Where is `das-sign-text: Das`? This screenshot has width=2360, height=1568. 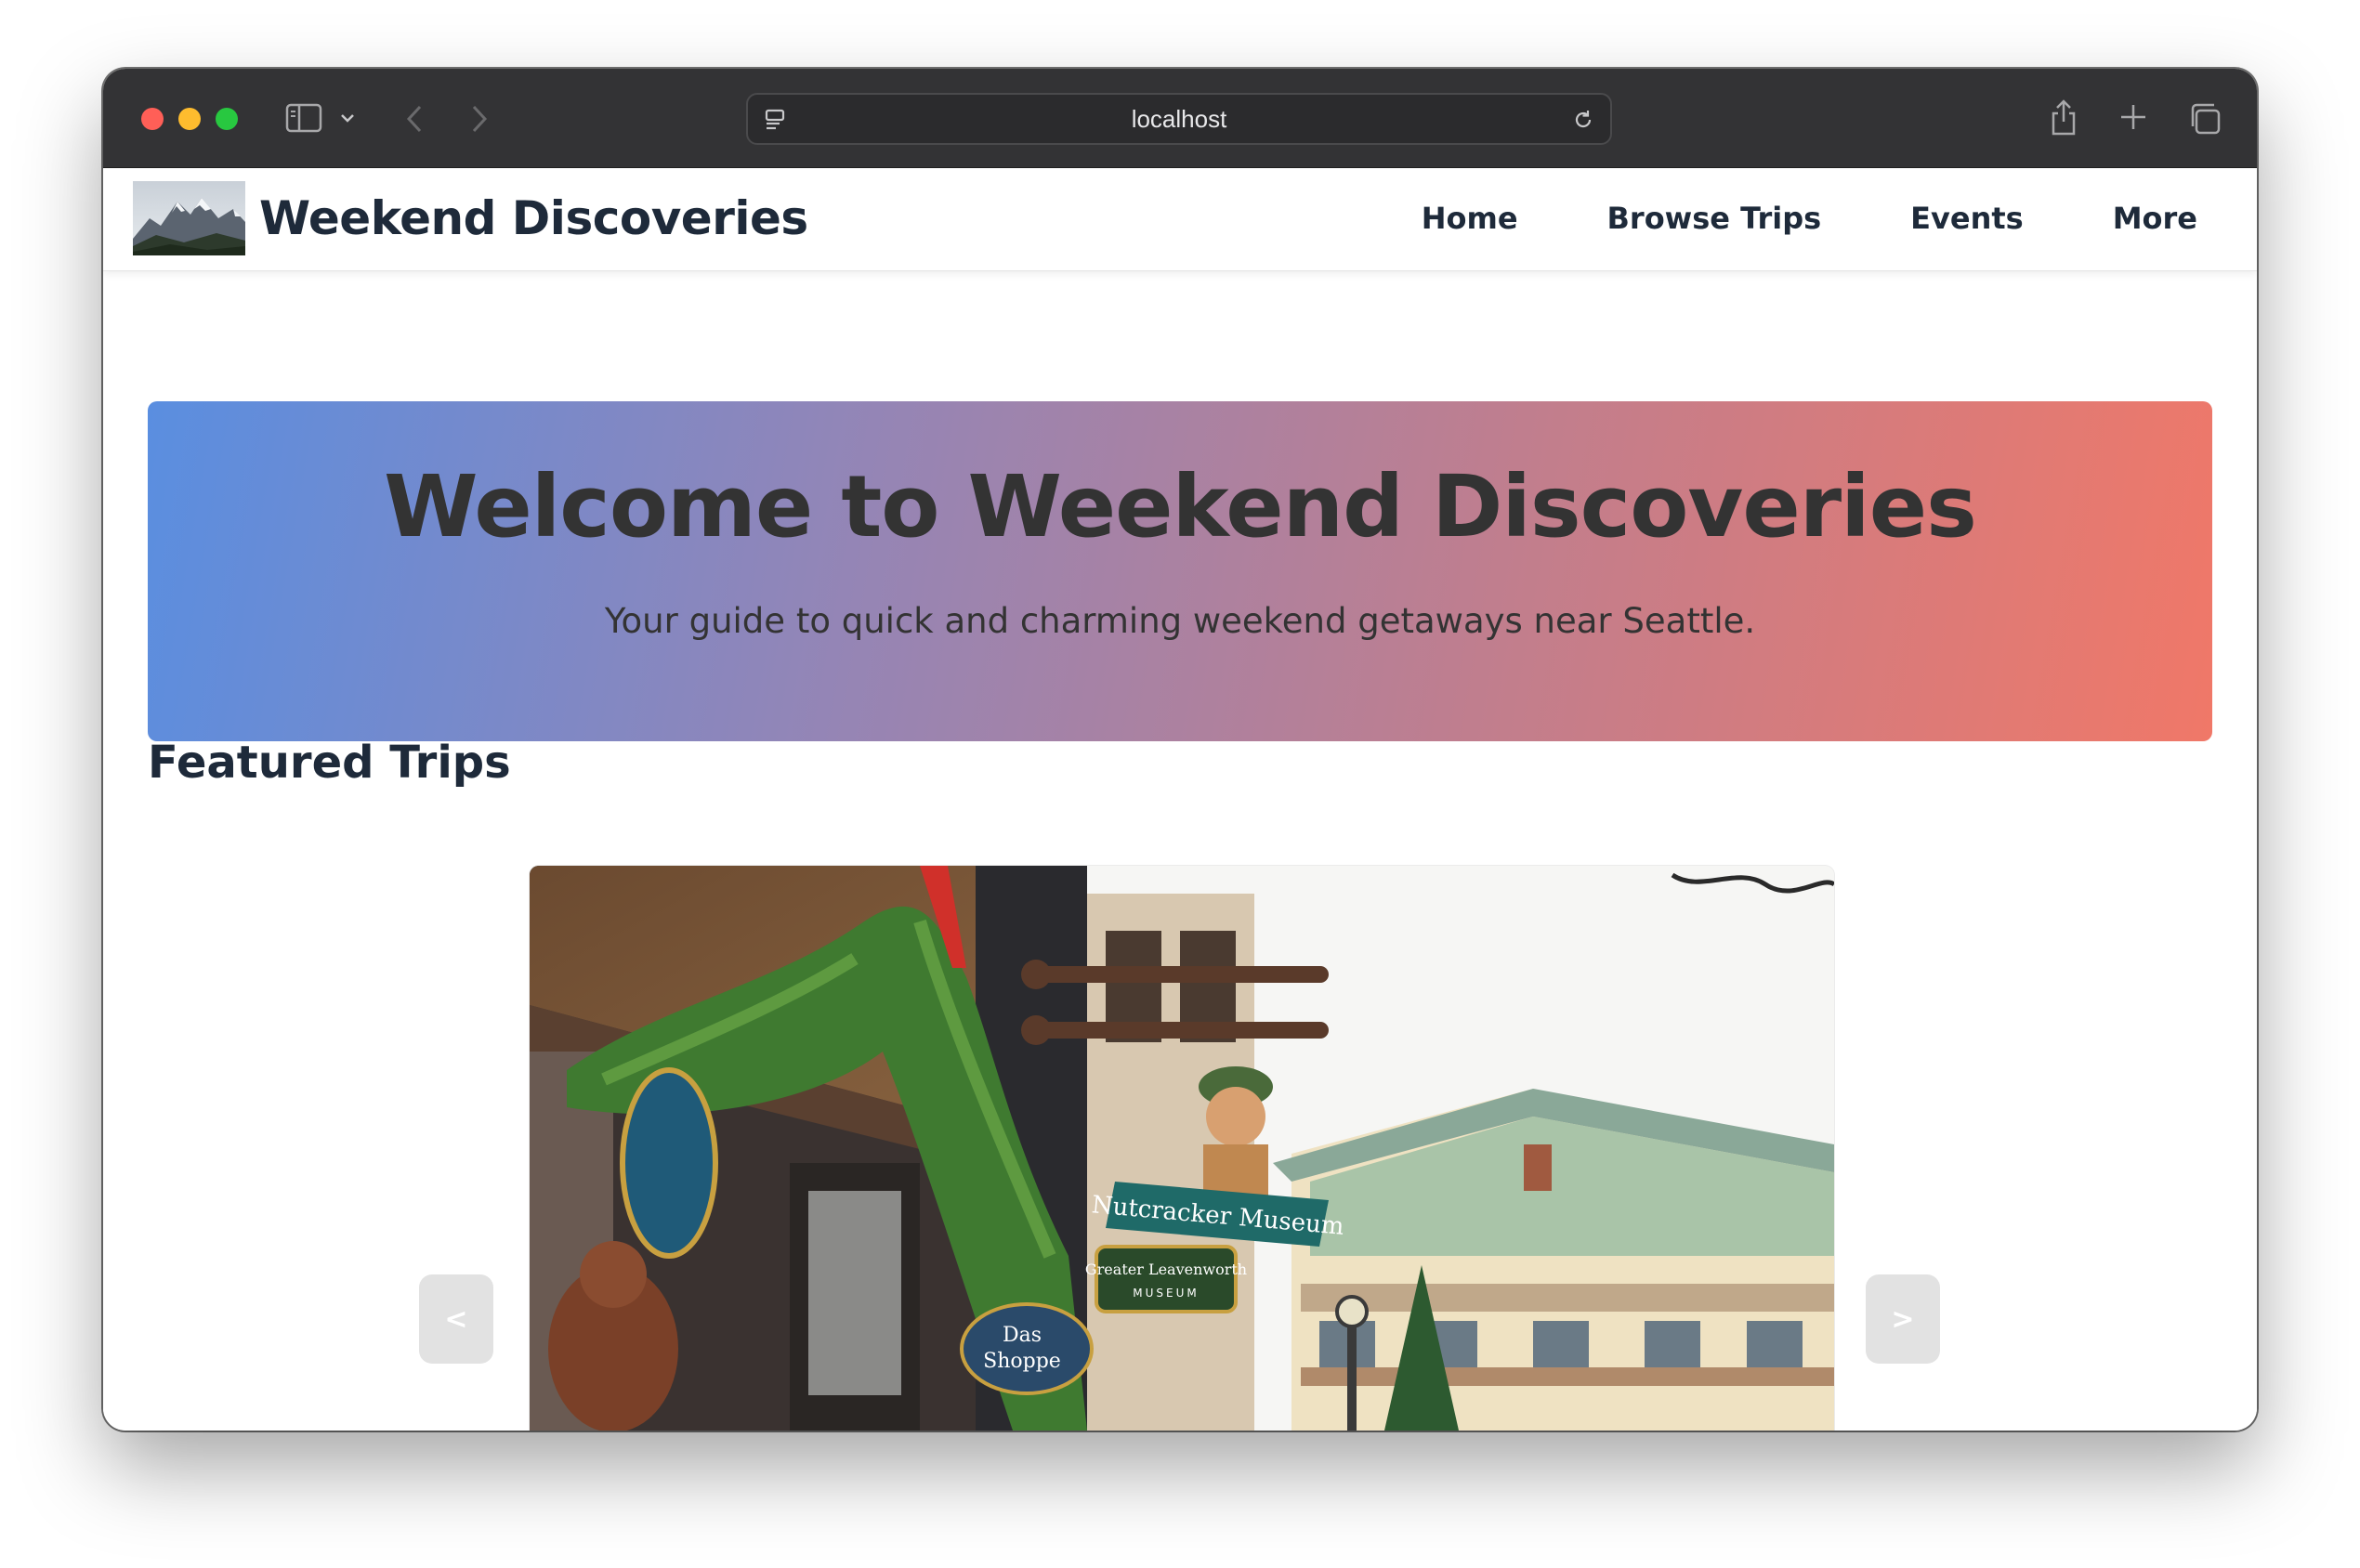
das-sign-text: Das is located at coordinates (1022, 1335).